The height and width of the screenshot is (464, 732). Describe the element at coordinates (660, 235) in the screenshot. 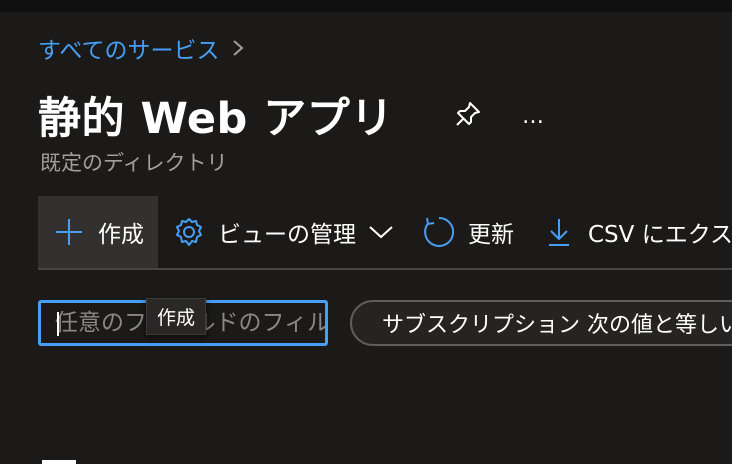

I see `export-csv-label: CSV にエクスポート` at that location.